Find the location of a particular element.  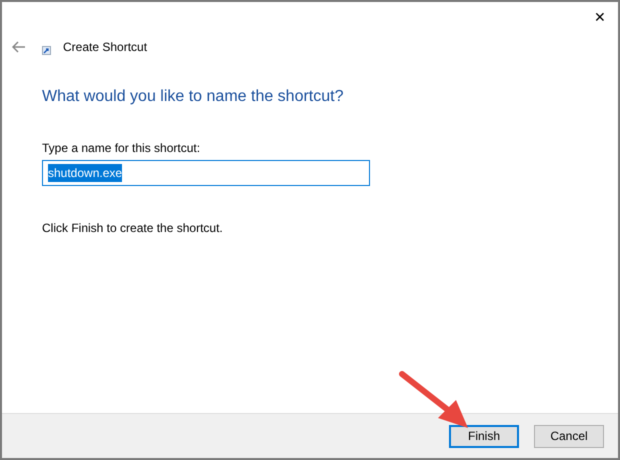

page-heading: What would you like to name the shortcut? is located at coordinates (193, 96).